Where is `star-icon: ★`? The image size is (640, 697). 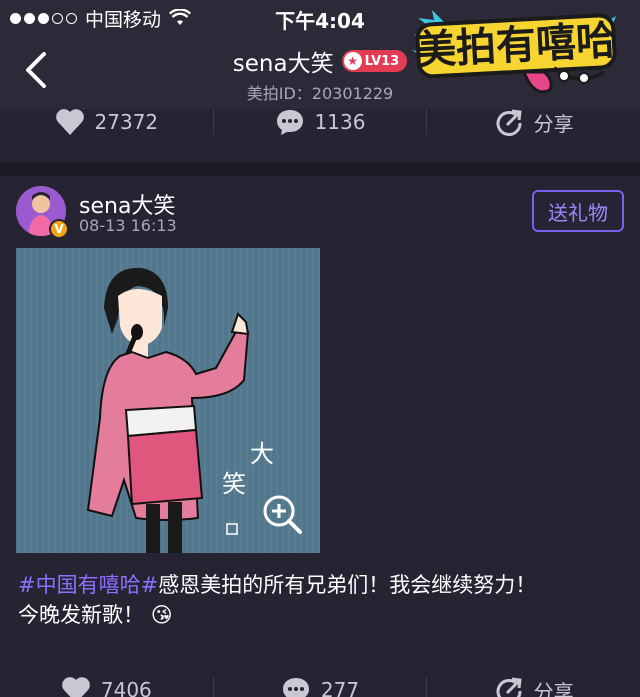 star-icon: ★ is located at coordinates (352, 61).